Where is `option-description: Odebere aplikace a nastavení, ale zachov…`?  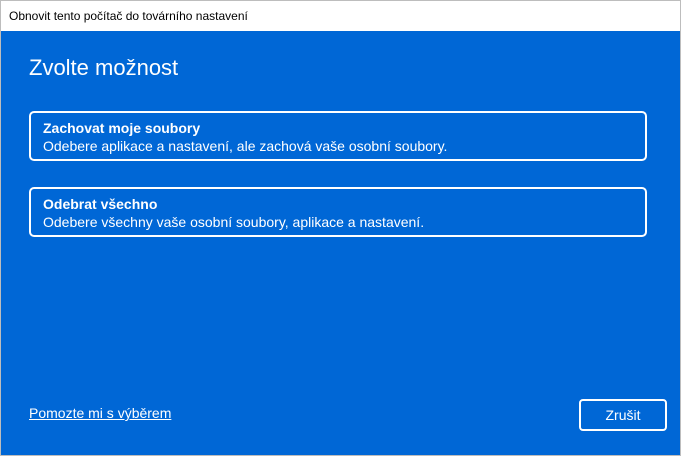 option-description: Odebere aplikace a nastavení, ale zachov… is located at coordinates (245, 146).